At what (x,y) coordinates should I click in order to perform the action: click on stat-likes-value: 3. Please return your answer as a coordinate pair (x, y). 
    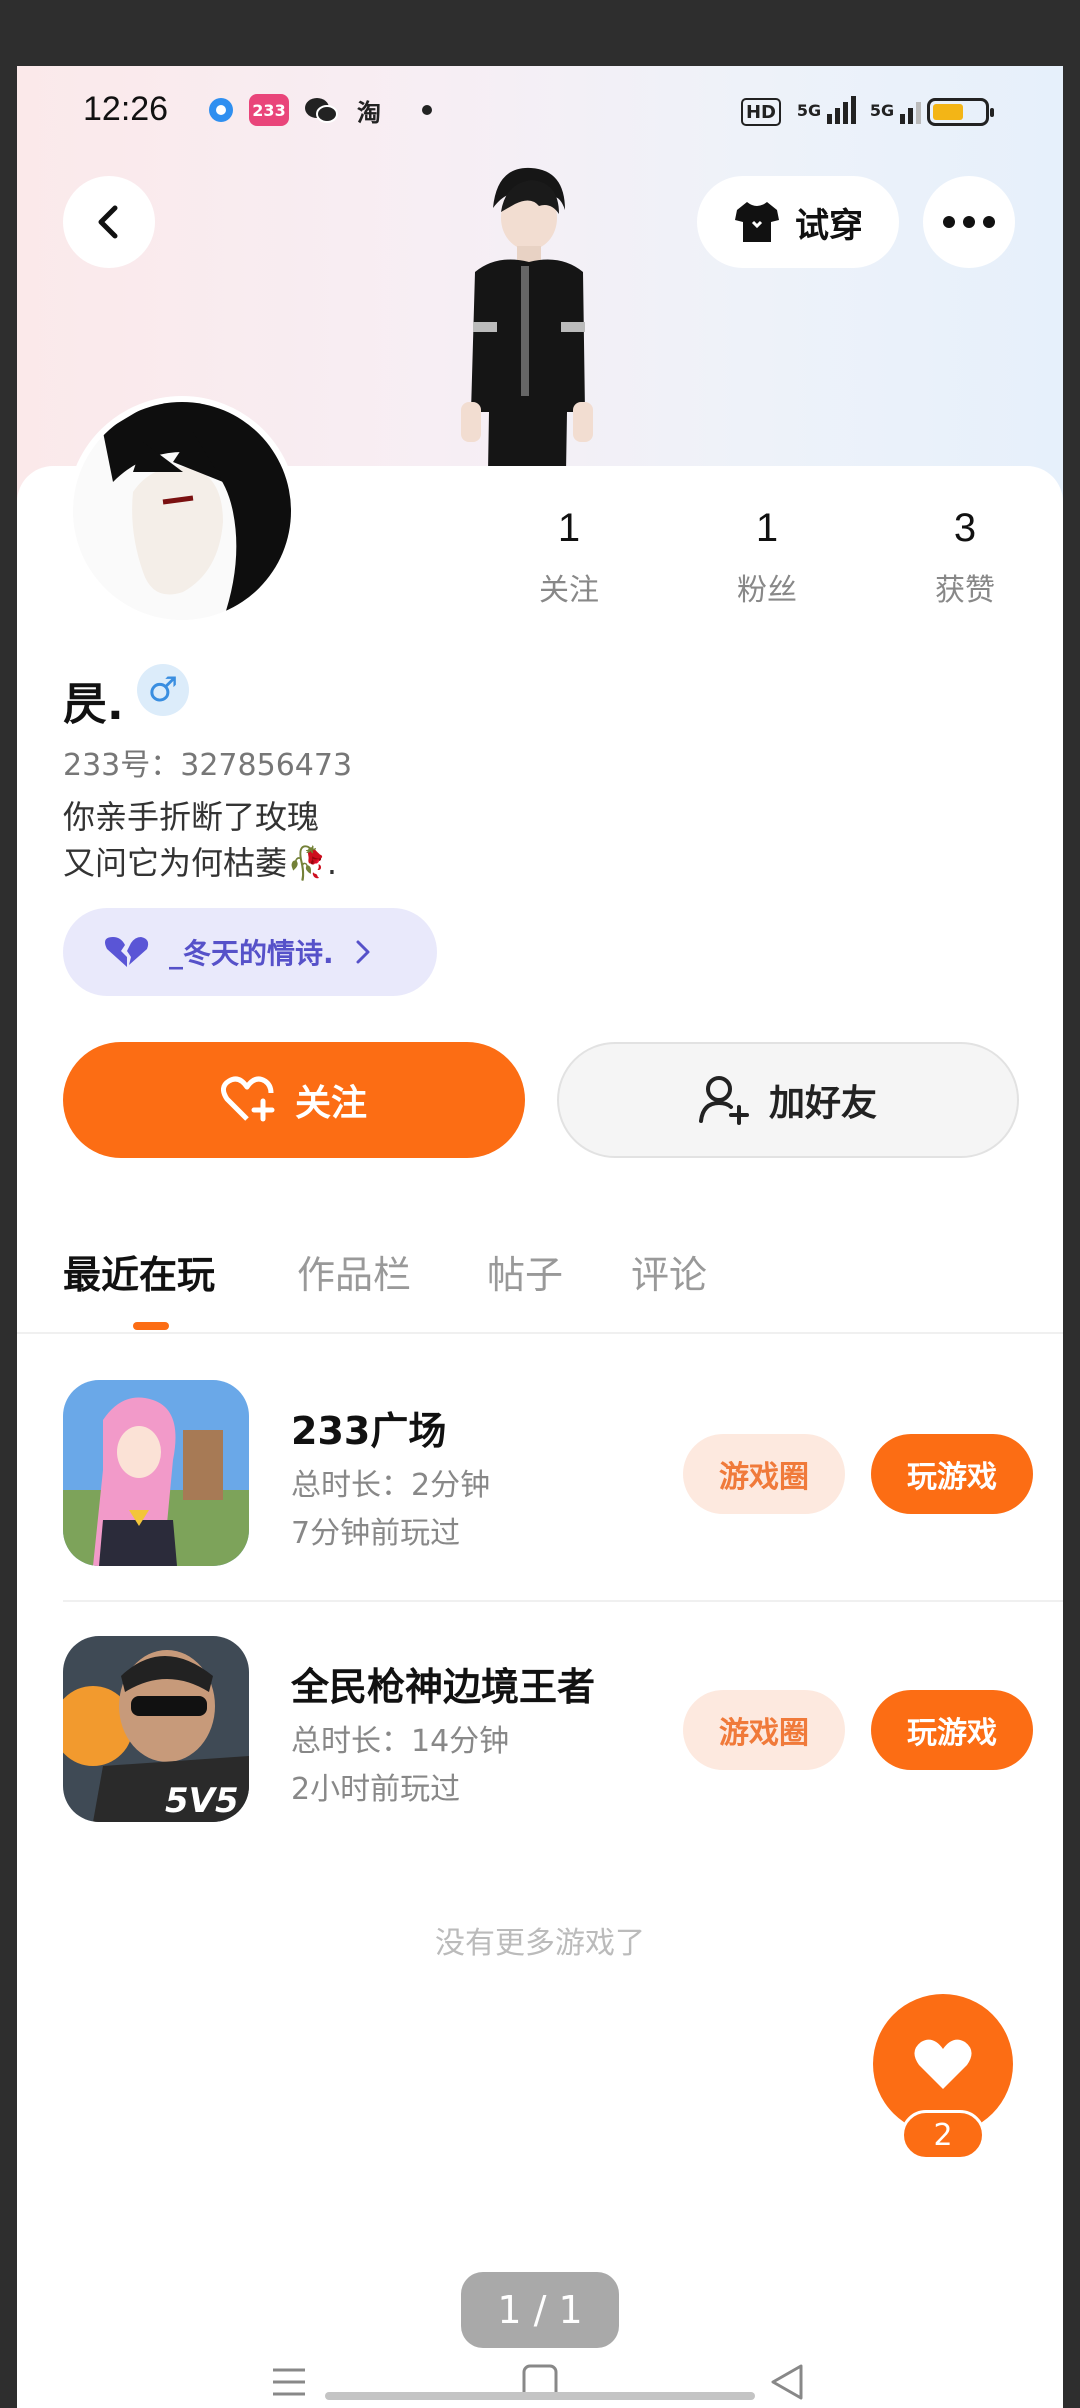
    Looking at the image, I should click on (965, 528).